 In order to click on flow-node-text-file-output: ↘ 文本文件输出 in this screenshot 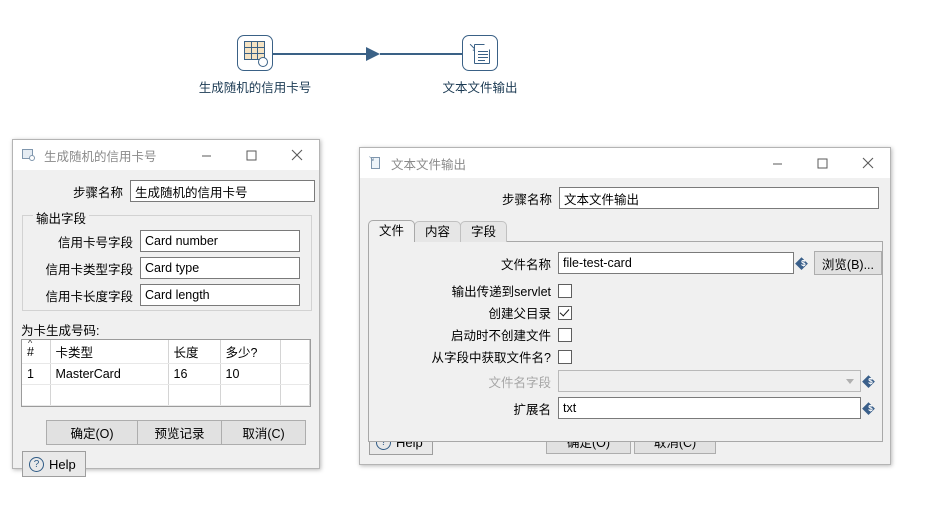, I will do `click(480, 65)`.